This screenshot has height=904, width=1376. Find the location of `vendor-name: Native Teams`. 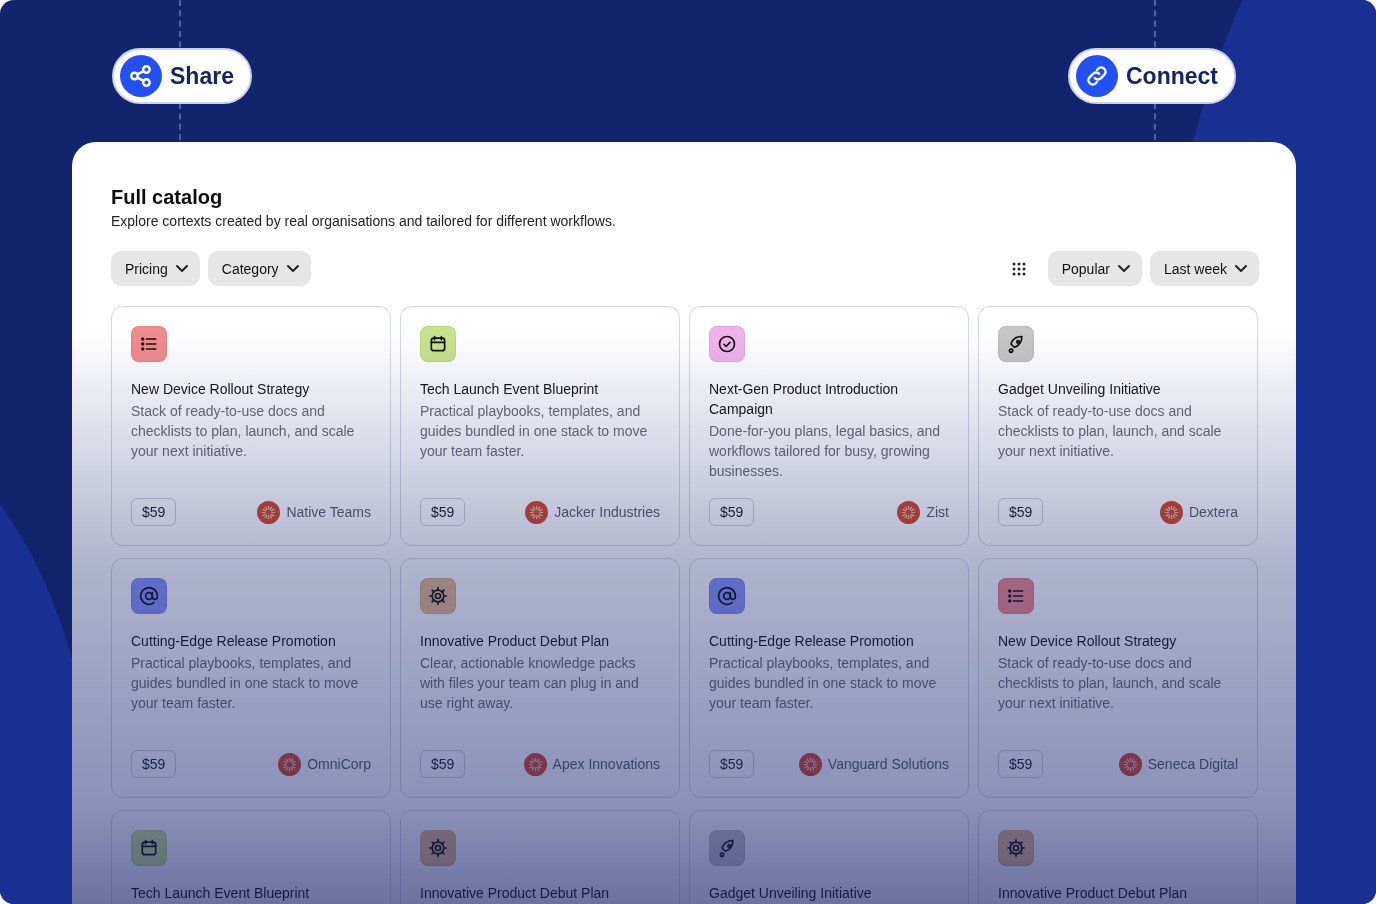

vendor-name: Native Teams is located at coordinates (328, 512).